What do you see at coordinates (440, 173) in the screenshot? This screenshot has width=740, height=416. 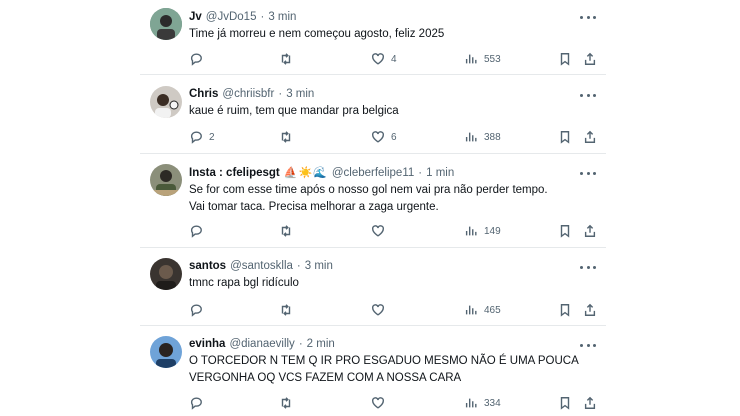 I see `timestamp: 1 min` at bounding box center [440, 173].